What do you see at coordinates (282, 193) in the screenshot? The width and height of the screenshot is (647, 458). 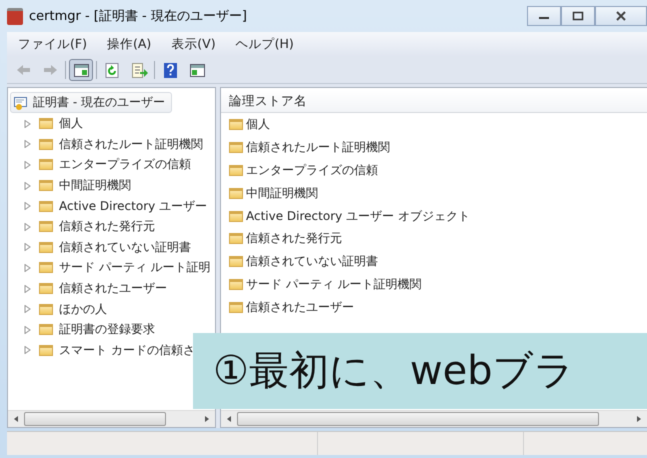 I see `list-item: 中間証明機関` at bounding box center [282, 193].